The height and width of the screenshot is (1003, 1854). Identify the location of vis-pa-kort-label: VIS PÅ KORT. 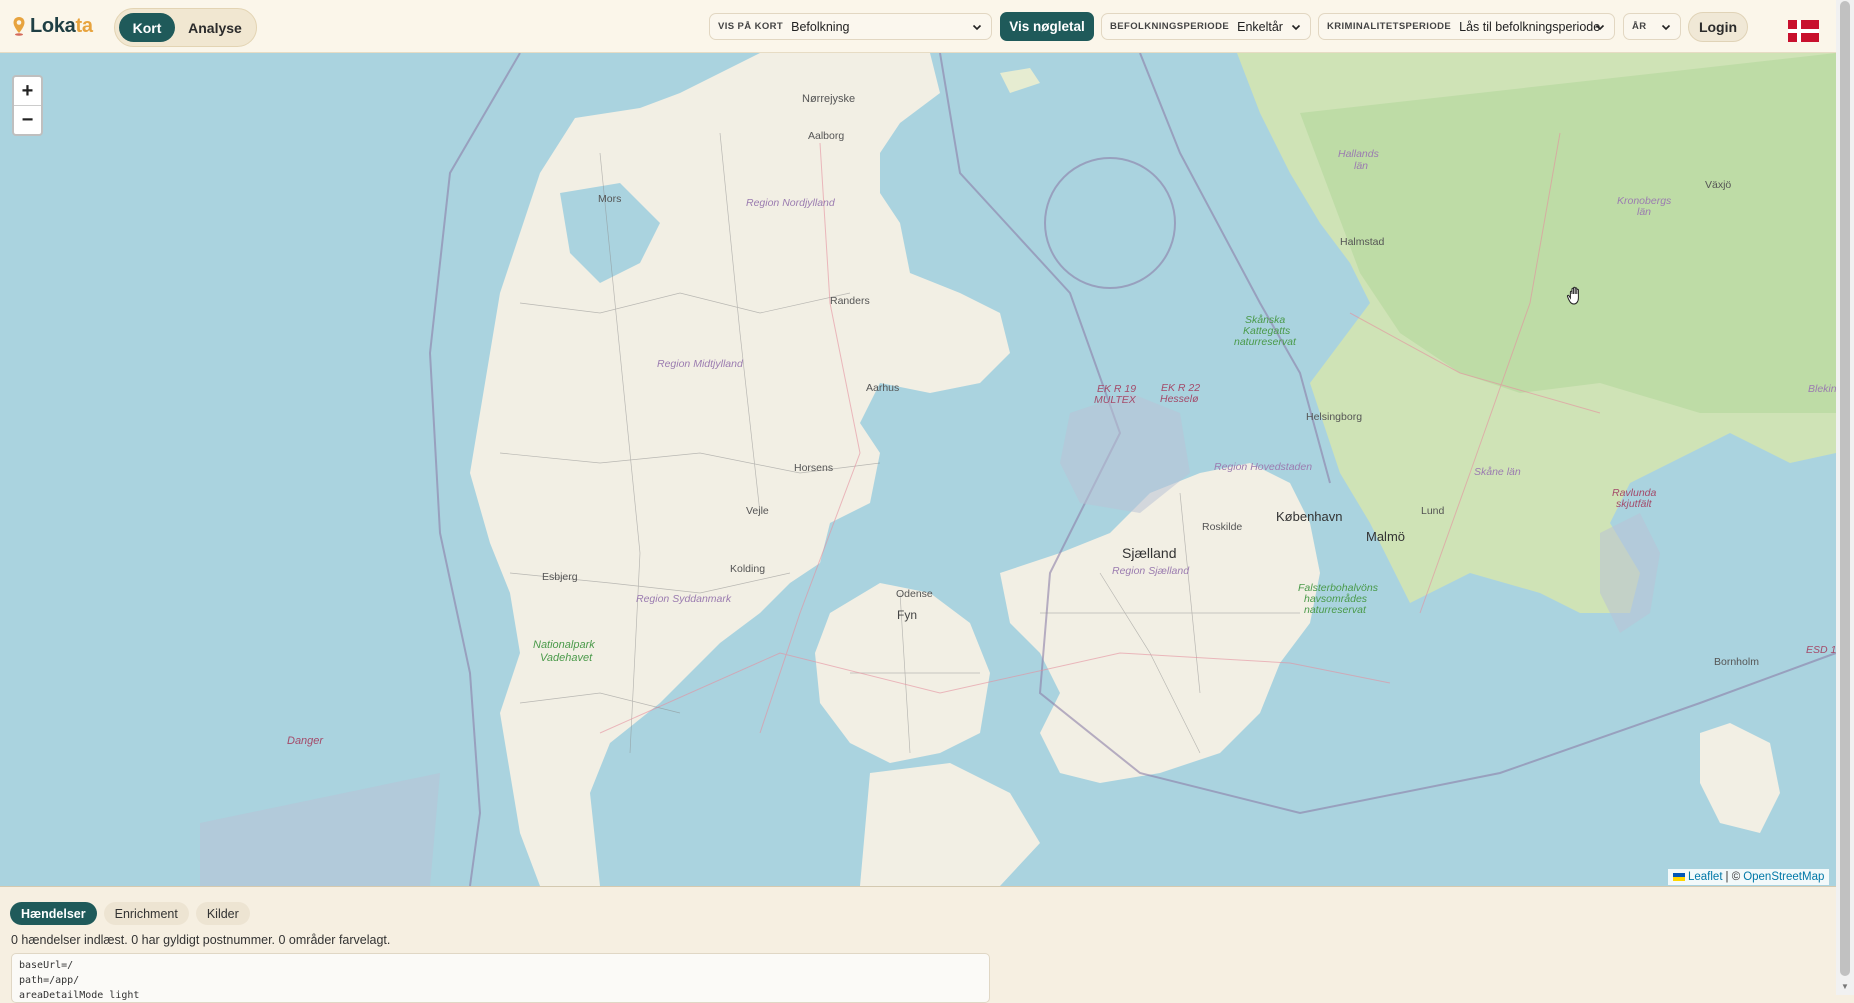
(751, 26).